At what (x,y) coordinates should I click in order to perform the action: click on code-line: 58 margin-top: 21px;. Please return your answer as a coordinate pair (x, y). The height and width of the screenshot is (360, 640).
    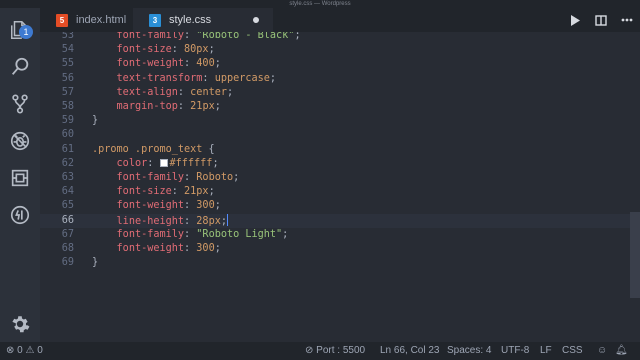
    Looking at the image, I should click on (340, 107).